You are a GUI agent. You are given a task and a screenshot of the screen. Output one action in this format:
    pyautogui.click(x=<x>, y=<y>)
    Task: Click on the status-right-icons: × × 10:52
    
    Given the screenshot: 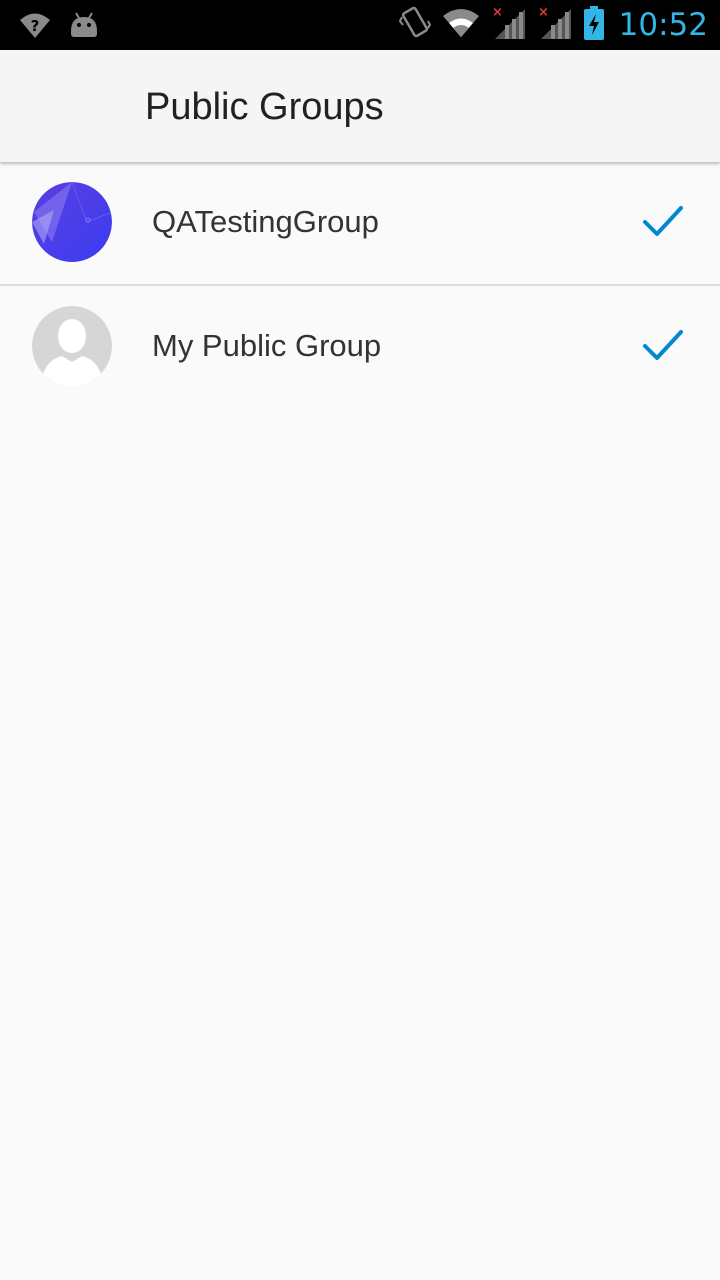 What is the action you would take?
    pyautogui.click(x=553, y=25)
    